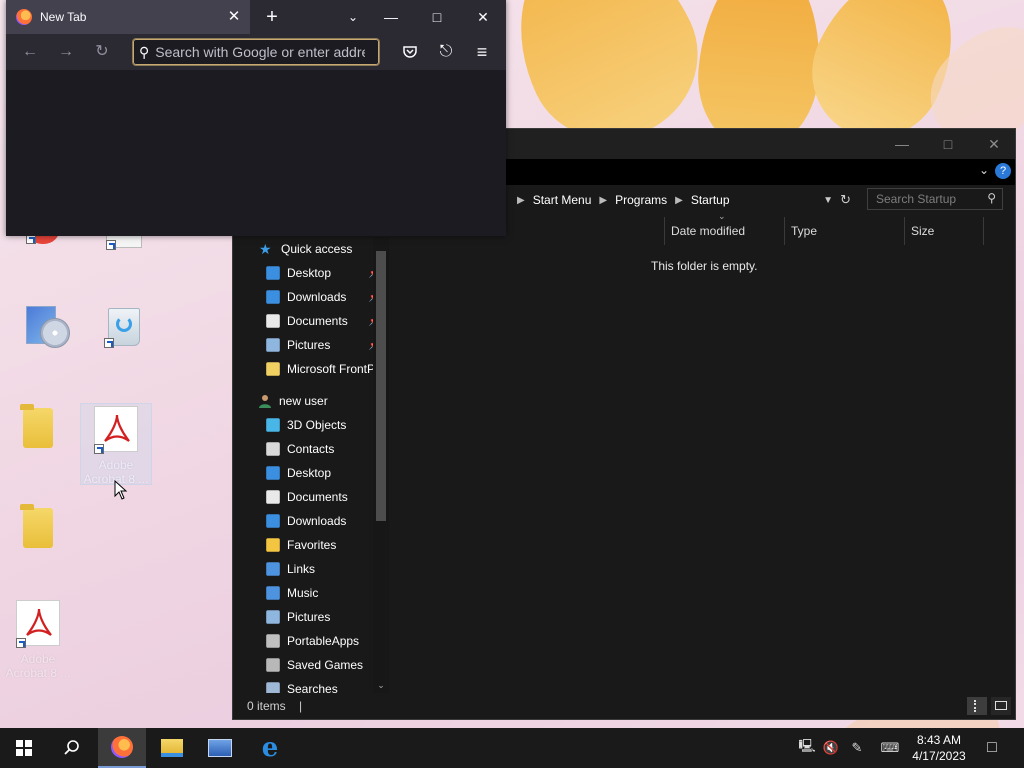  I want to click on nav-item-label: new user, so click(303, 401).